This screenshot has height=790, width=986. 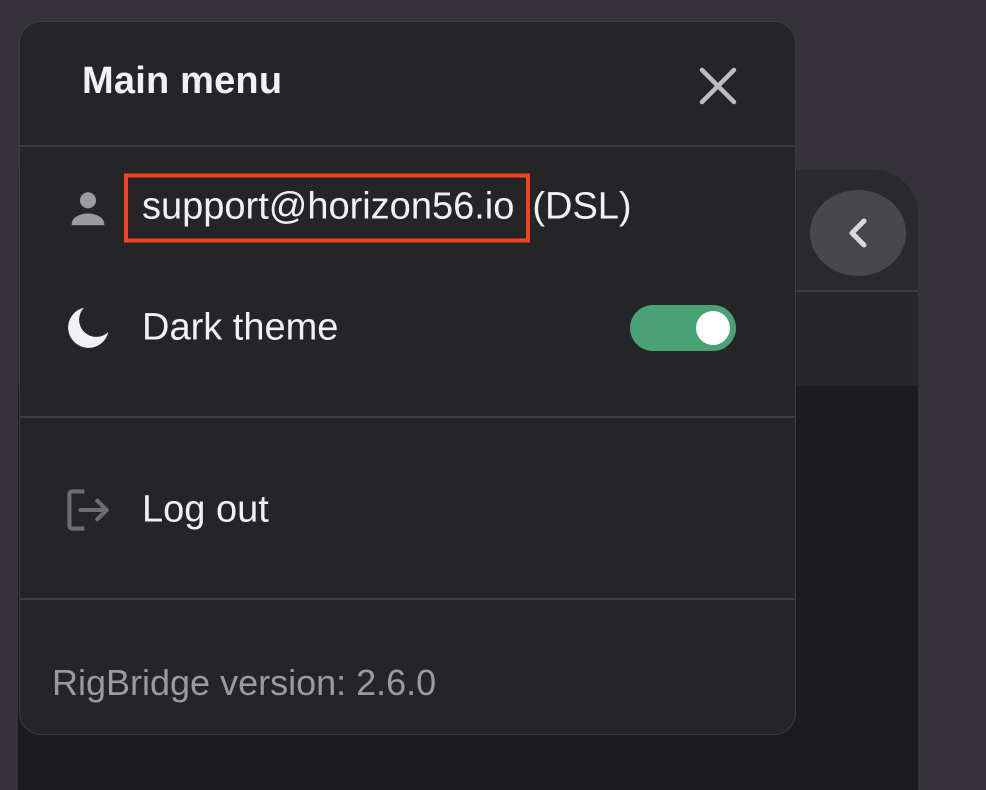 I want to click on menu-title: Main menu, so click(x=182, y=81).